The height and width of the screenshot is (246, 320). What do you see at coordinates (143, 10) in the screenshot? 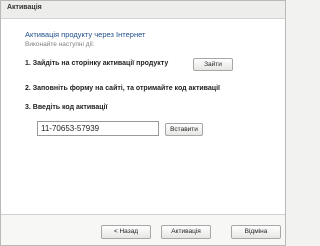
I see `title-bar: Активація` at bounding box center [143, 10].